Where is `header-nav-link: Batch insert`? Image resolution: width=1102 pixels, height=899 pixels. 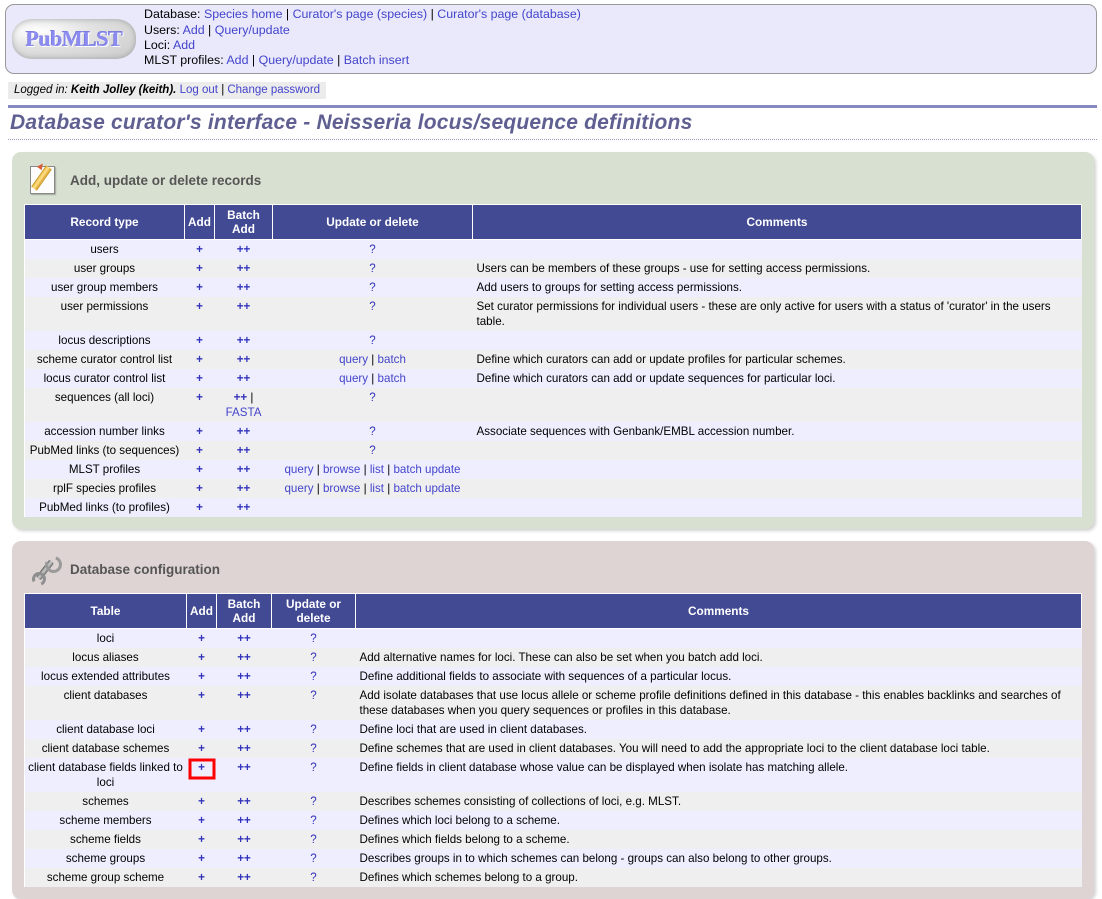 header-nav-link: Batch insert is located at coordinates (376, 60).